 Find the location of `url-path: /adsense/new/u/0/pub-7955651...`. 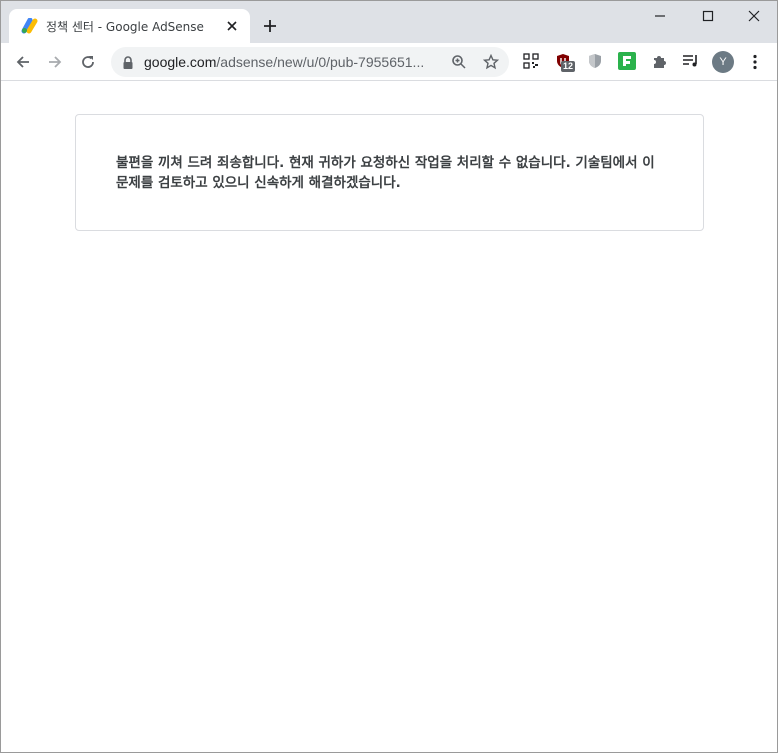

url-path: /adsense/new/u/0/pub-7955651... is located at coordinates (320, 62).